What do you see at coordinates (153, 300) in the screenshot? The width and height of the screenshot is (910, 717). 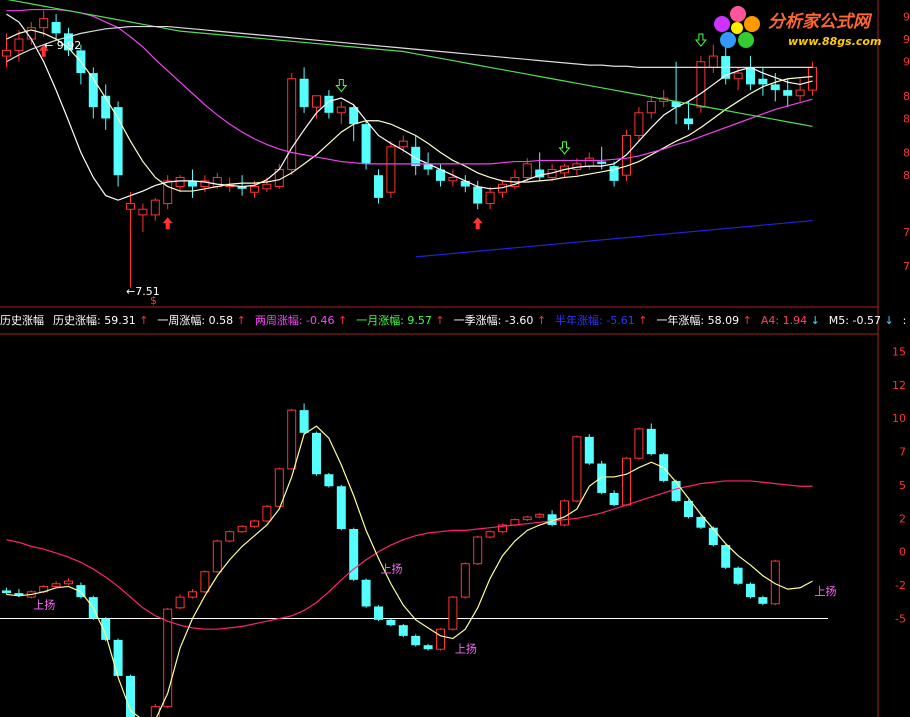 I see `marker-label: $` at bounding box center [153, 300].